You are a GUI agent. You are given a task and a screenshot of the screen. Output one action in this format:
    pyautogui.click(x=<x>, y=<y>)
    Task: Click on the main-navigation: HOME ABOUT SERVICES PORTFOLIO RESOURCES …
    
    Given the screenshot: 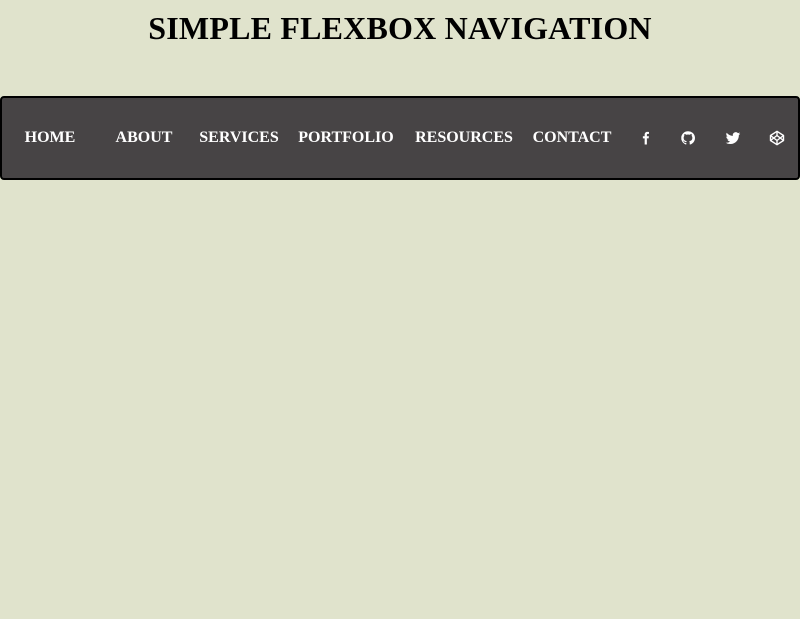 What is the action you would take?
    pyautogui.click(x=400, y=138)
    